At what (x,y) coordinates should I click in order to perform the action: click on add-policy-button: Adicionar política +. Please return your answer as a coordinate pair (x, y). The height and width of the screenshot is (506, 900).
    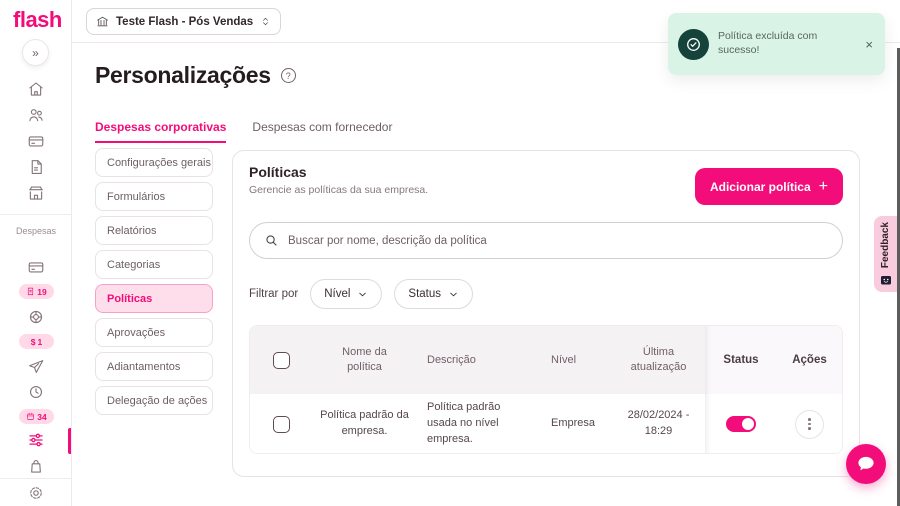
    Looking at the image, I should click on (768, 186).